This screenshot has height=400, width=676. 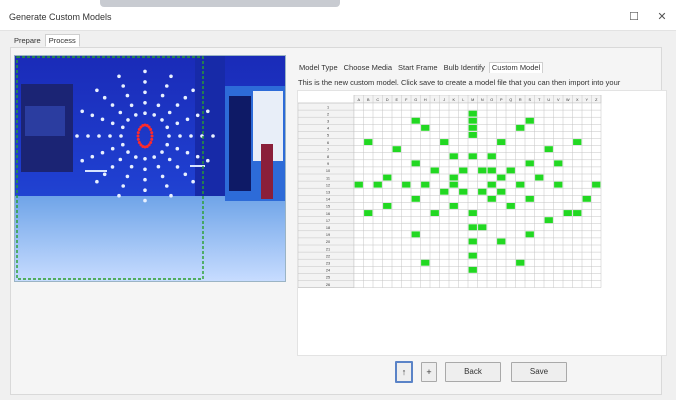 What do you see at coordinates (539, 372) in the screenshot?
I see `save-button: Save` at bounding box center [539, 372].